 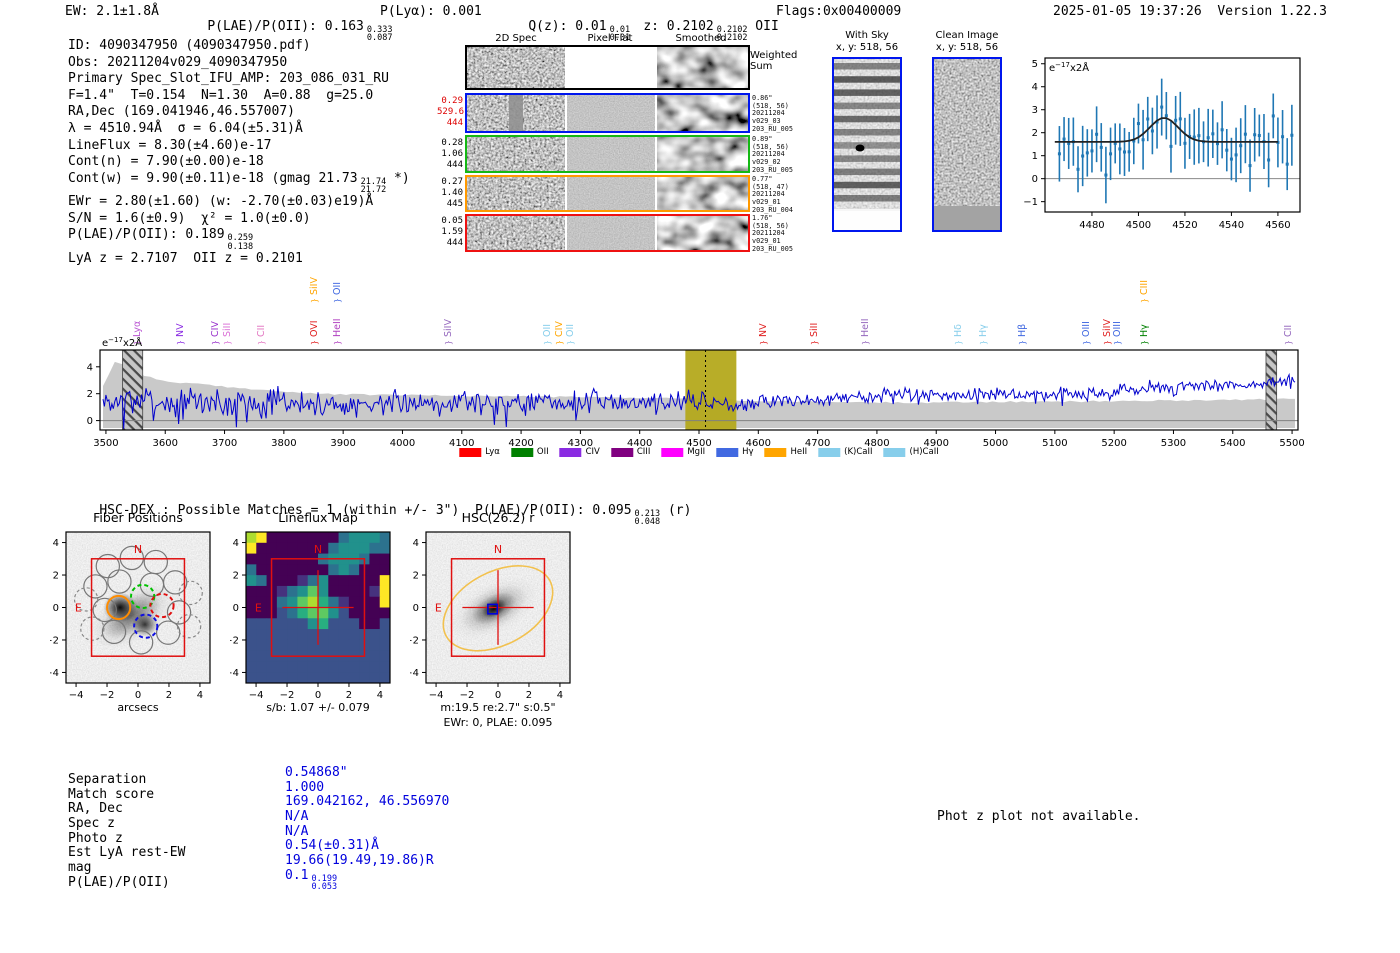 I want to click on match-table-label: Spec z, so click(x=91, y=823).